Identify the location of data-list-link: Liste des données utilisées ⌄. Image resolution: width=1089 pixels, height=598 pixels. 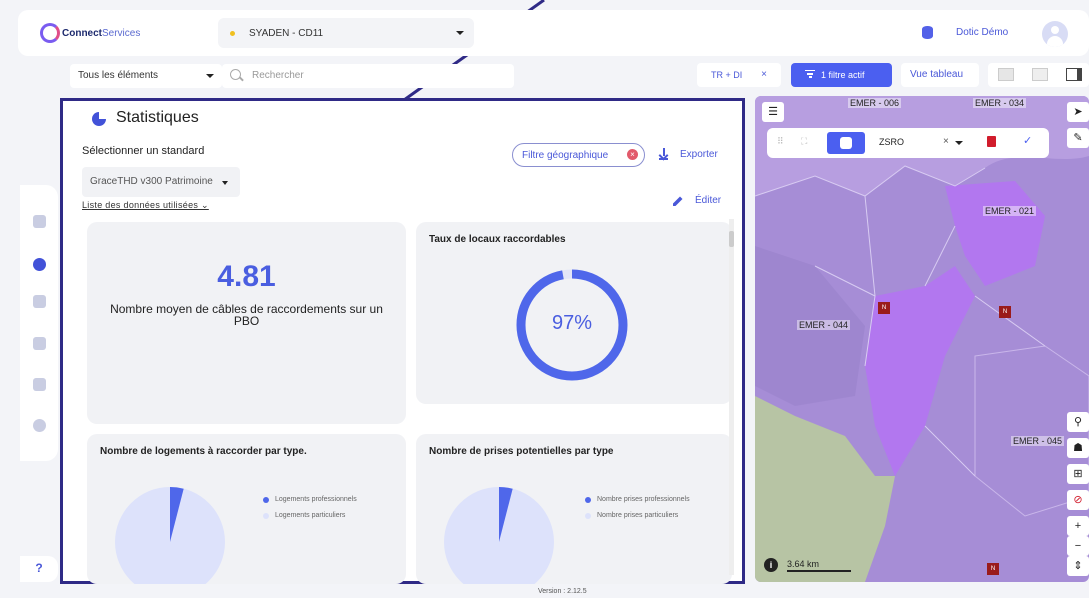
(145, 205).